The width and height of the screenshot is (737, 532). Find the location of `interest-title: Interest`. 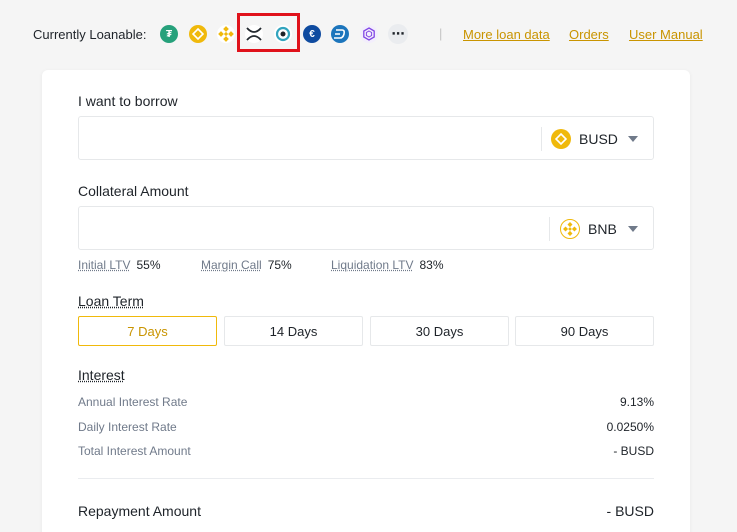

interest-title: Interest is located at coordinates (101, 375).